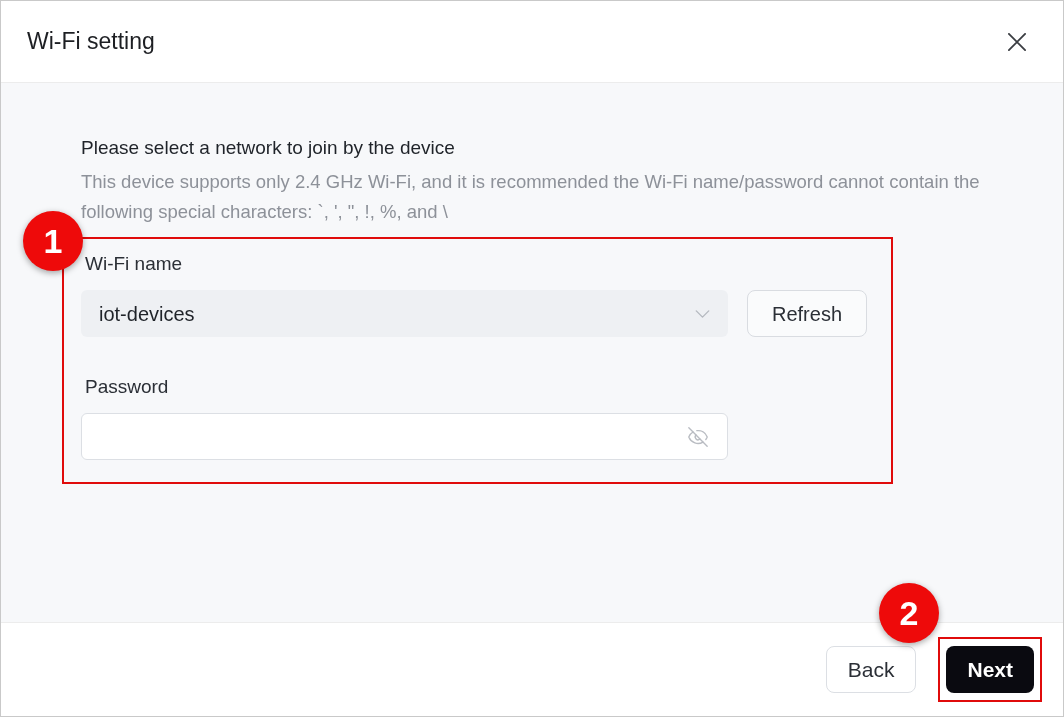 The width and height of the screenshot is (1064, 717). Describe the element at coordinates (871, 669) in the screenshot. I see `back-button: Back` at that location.